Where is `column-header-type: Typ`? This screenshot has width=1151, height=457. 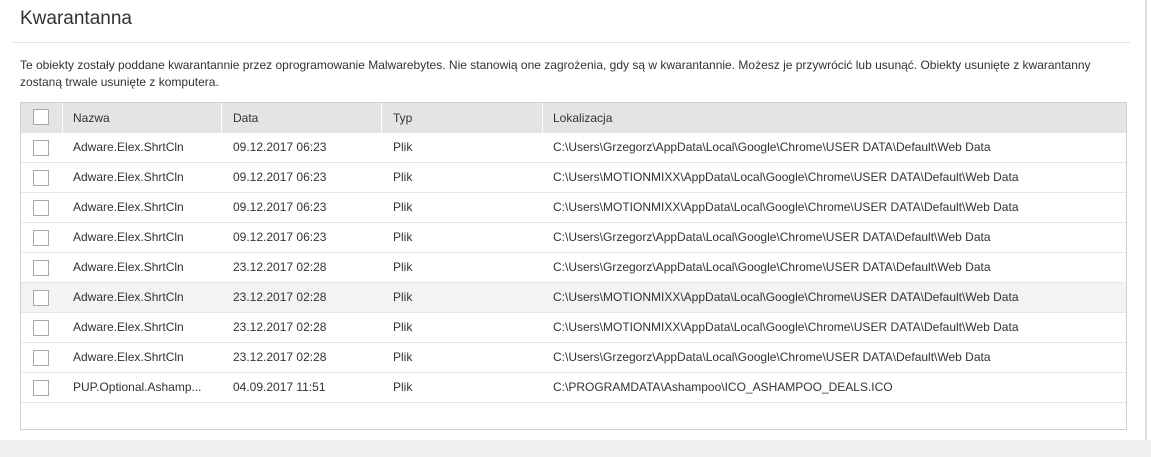
column-header-type: Typ is located at coordinates (402, 118).